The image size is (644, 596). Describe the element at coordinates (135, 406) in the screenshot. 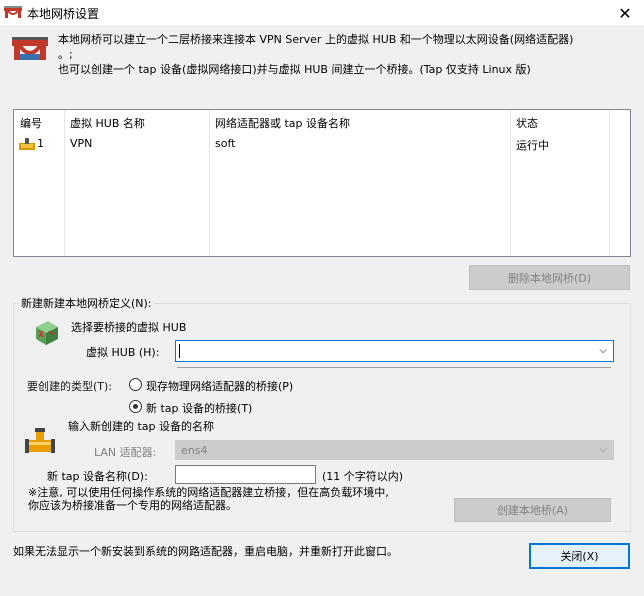

I see `radio-button-selected` at that location.